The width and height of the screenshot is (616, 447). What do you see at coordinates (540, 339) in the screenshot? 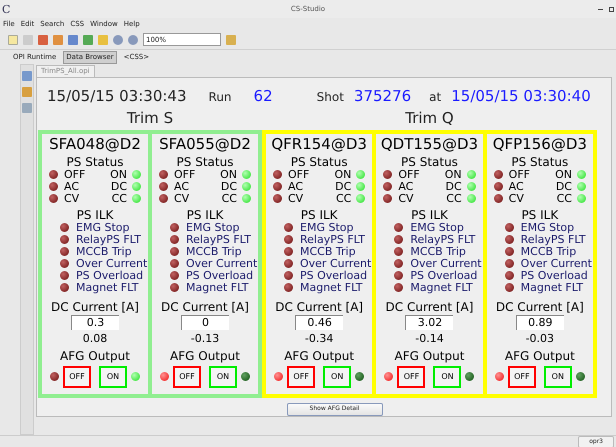
I see `current-readback: -0.03` at bounding box center [540, 339].